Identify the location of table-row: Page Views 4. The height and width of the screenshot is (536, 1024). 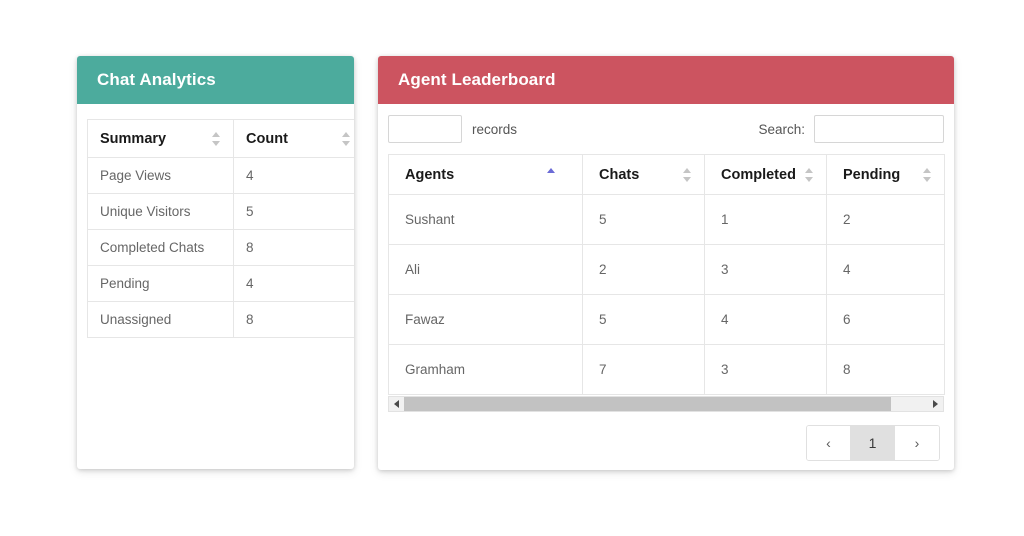
(220, 175).